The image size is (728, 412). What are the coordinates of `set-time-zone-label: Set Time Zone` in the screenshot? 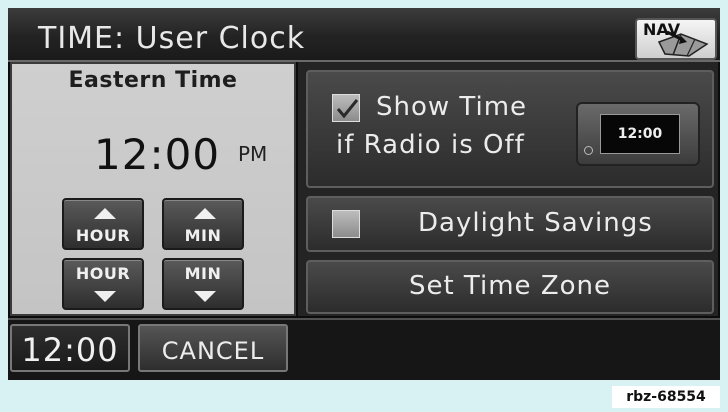 It's located at (510, 286).